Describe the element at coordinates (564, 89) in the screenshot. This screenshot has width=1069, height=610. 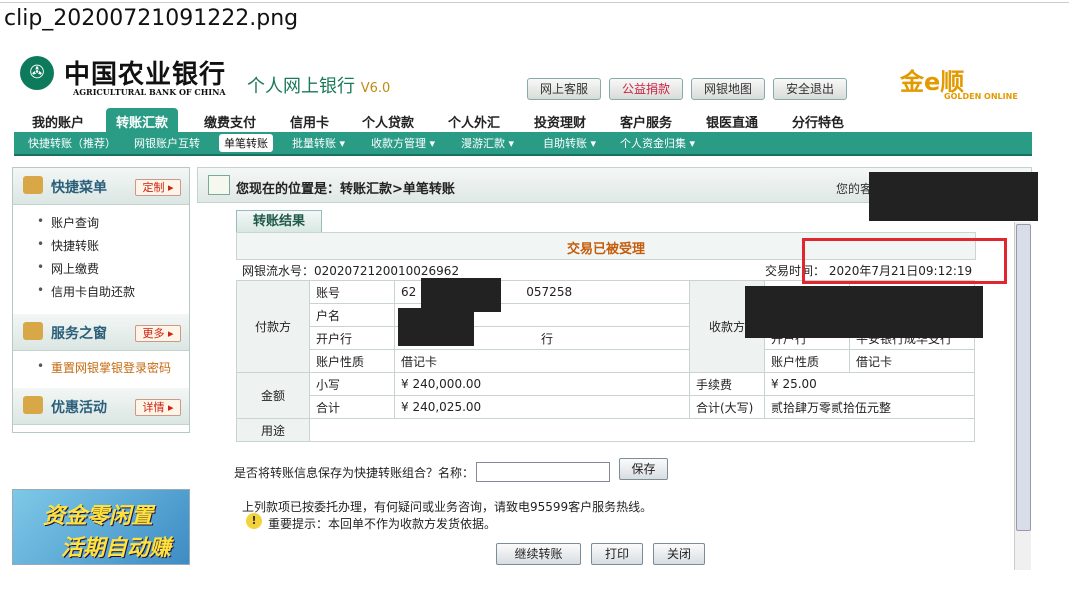
I see `online-service-button: 网上客服` at that location.